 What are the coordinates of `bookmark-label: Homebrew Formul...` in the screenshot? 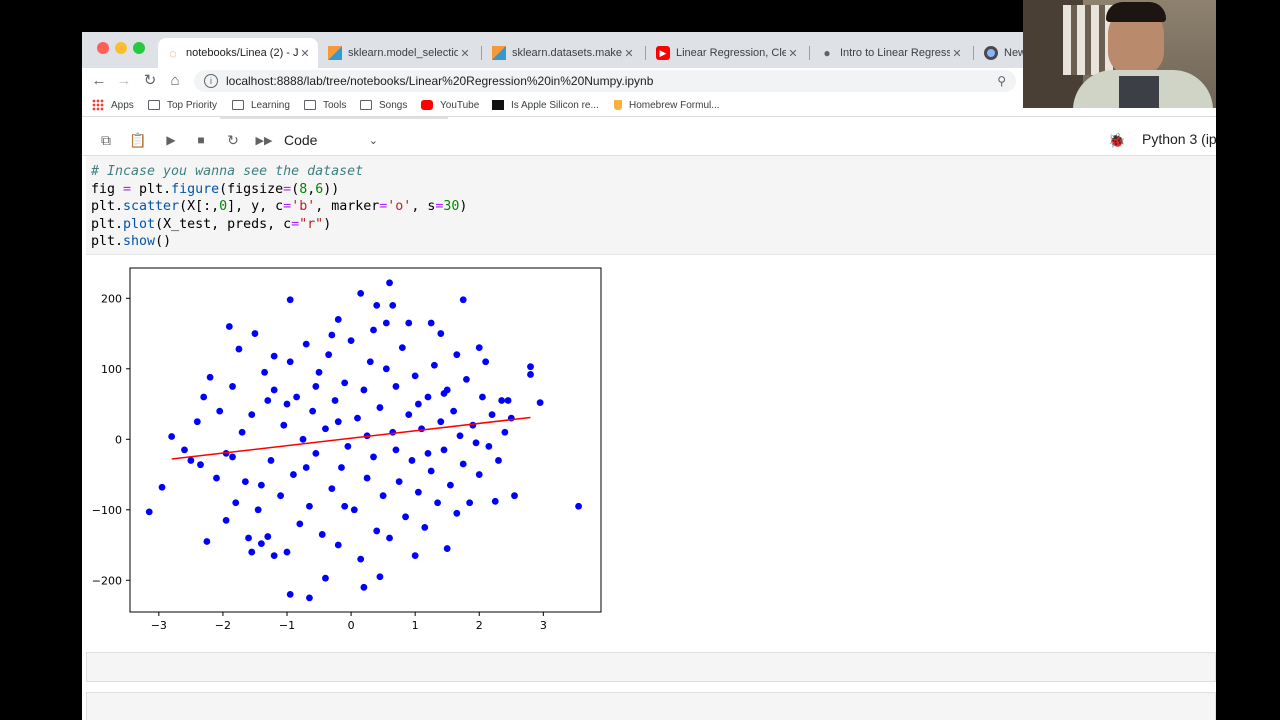 It's located at (674, 105).